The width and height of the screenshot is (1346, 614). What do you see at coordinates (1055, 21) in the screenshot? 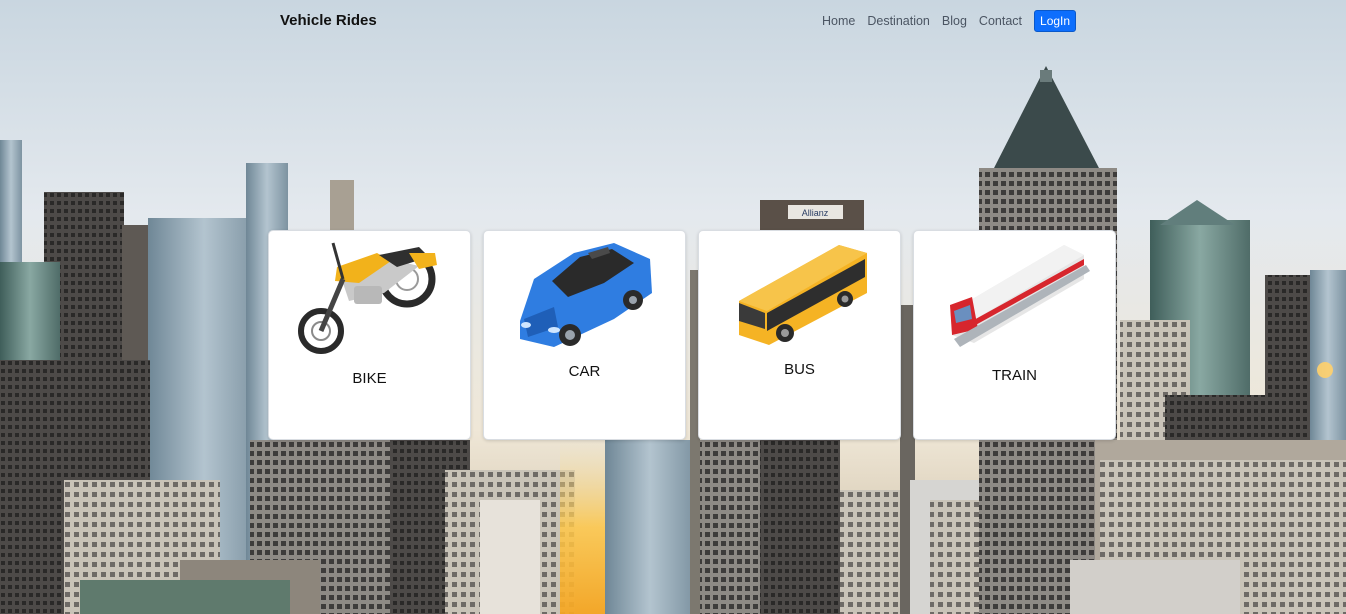
I see `login-button: LogIn` at bounding box center [1055, 21].